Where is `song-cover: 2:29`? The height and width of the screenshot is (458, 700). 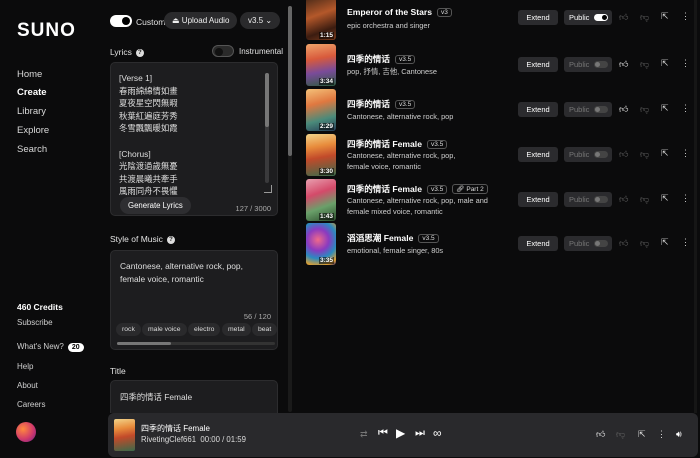 song-cover: 2:29 is located at coordinates (321, 110).